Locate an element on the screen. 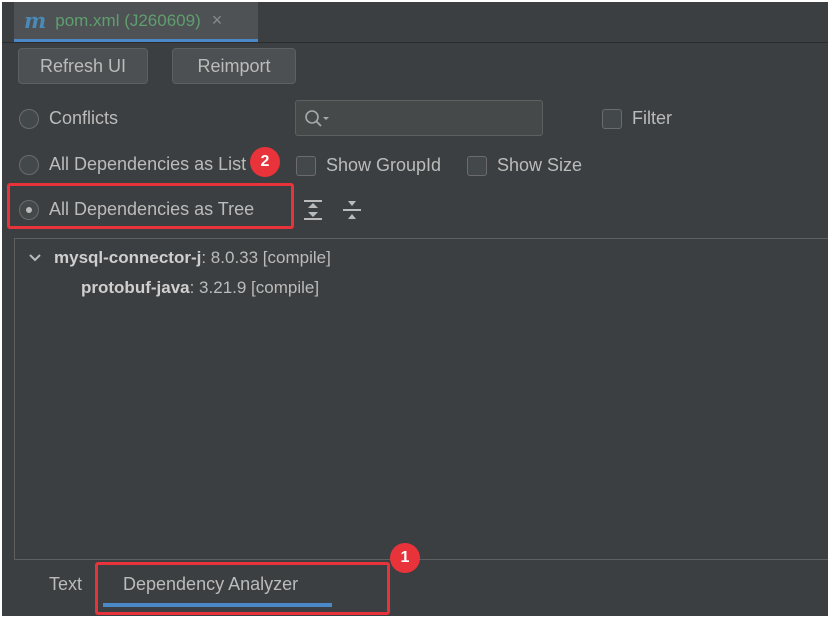 The image size is (833, 621). conflicts-radio is located at coordinates (29, 118).